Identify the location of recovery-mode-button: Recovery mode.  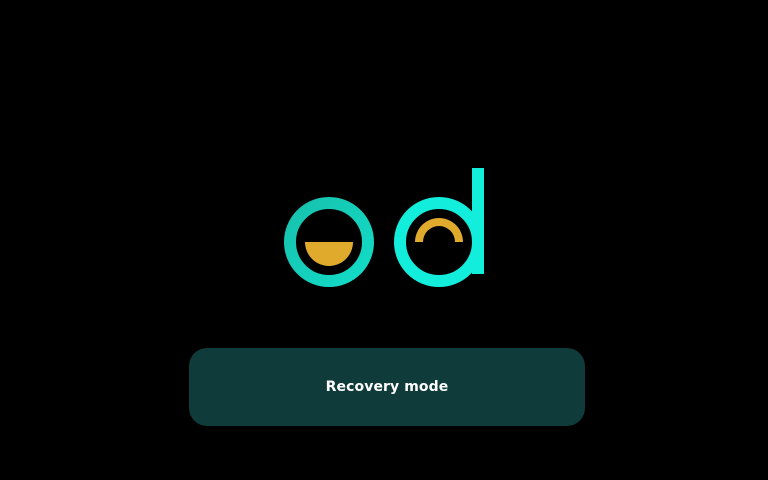
(387, 387).